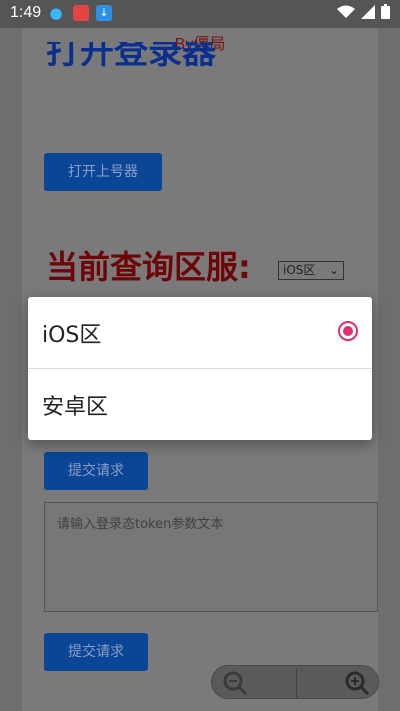 This screenshot has width=400, height=711. I want to click on option-label: 安卓区, so click(75, 407).